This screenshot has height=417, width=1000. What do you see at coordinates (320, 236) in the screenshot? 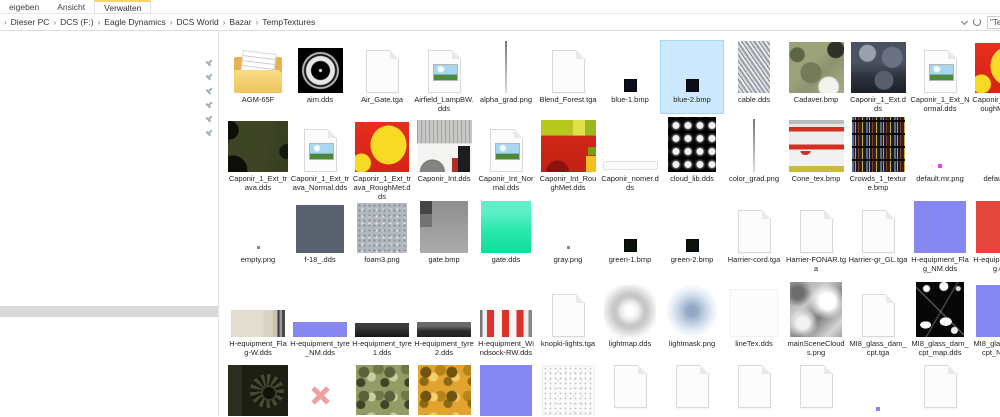
I see `file-item: f-18_.dds` at bounding box center [320, 236].